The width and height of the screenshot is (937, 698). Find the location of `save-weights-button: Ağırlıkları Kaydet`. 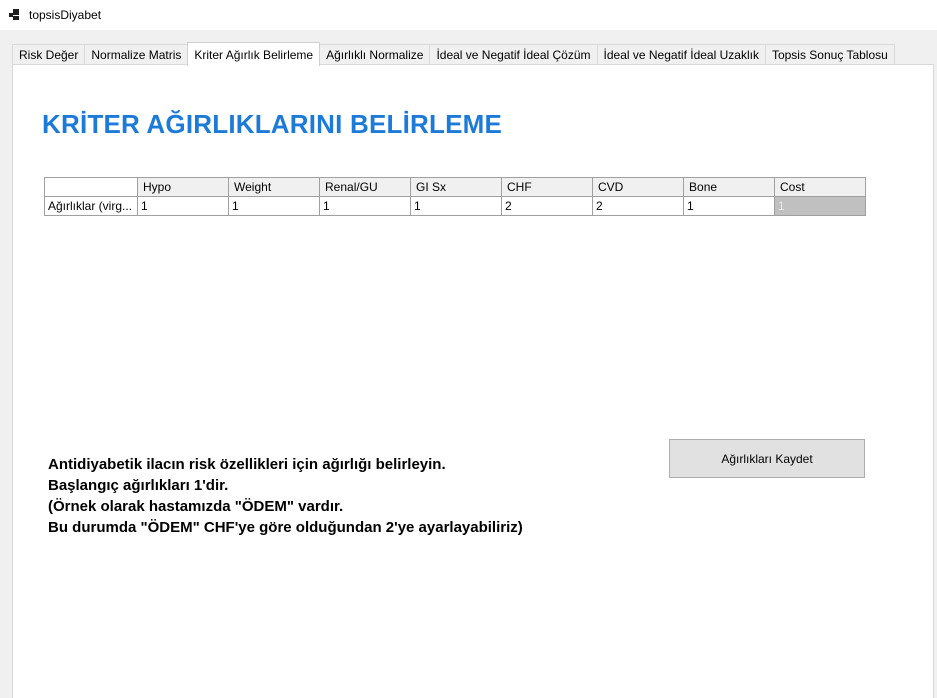

save-weights-button: Ağırlıkları Kaydet is located at coordinates (767, 458).